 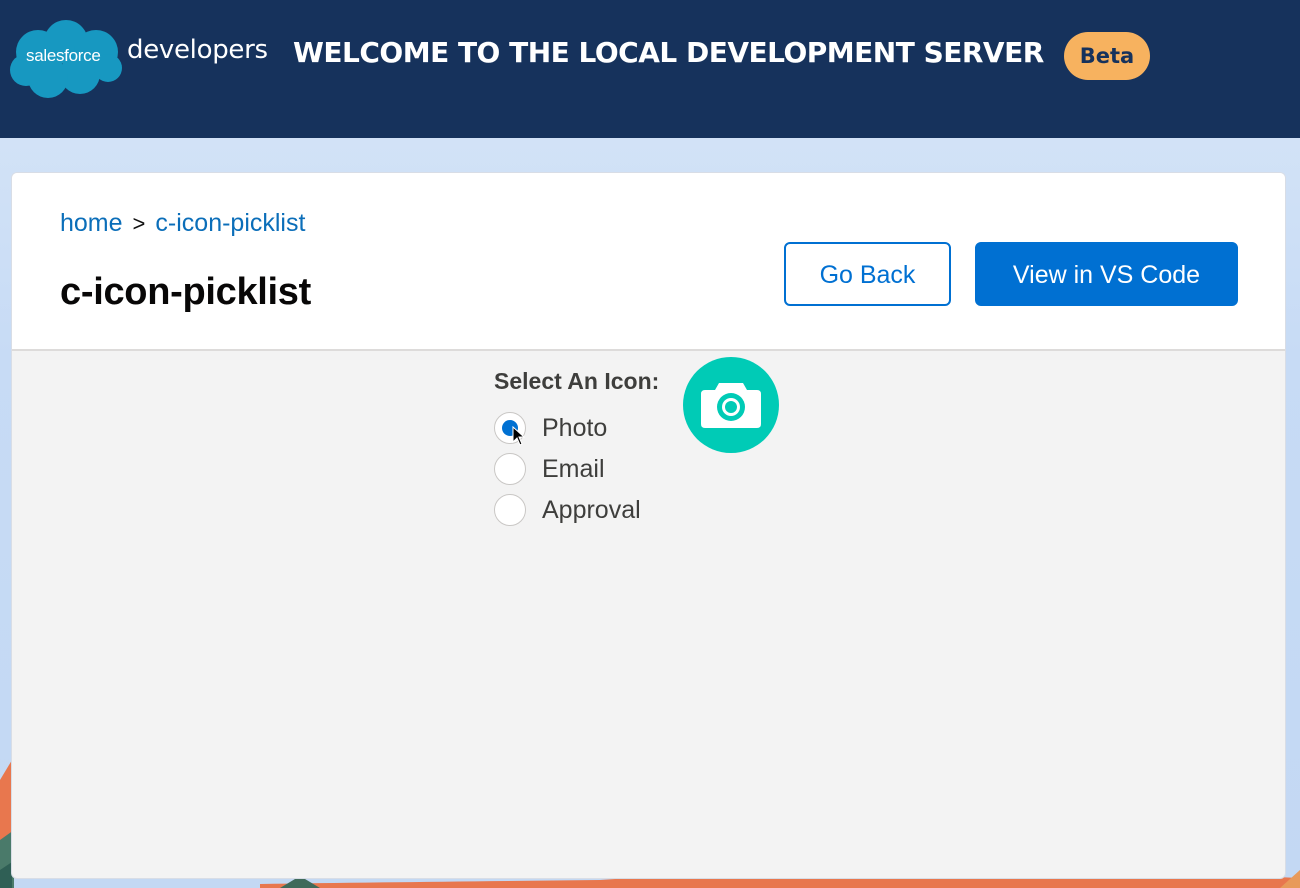 What do you see at coordinates (510, 469) in the screenshot?
I see `radio-email` at bounding box center [510, 469].